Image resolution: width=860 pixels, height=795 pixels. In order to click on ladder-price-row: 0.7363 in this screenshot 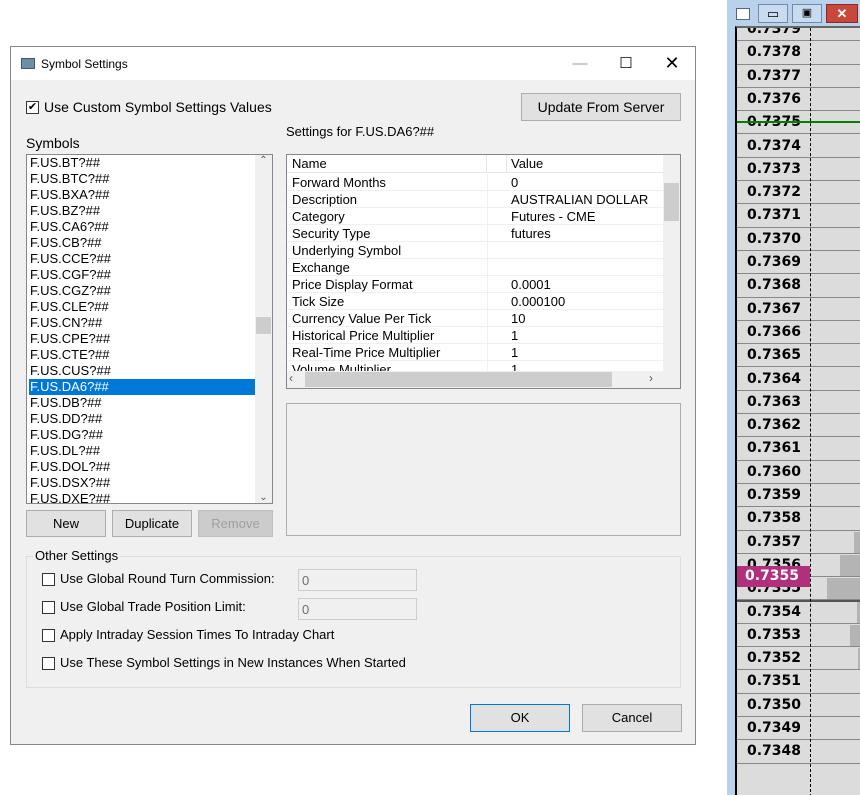, I will do `click(798, 403)`.